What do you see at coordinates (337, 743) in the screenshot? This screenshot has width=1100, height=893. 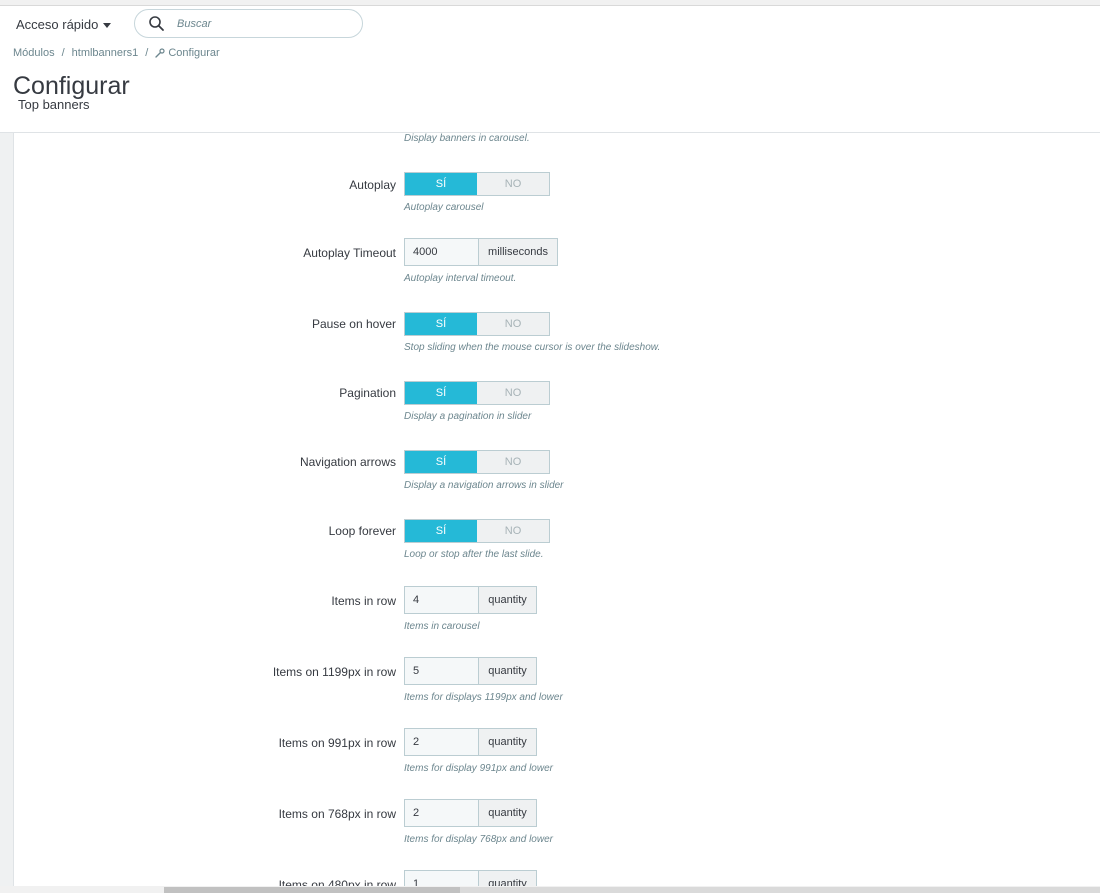 I see `items-991-label: Items on 991px in row` at bounding box center [337, 743].